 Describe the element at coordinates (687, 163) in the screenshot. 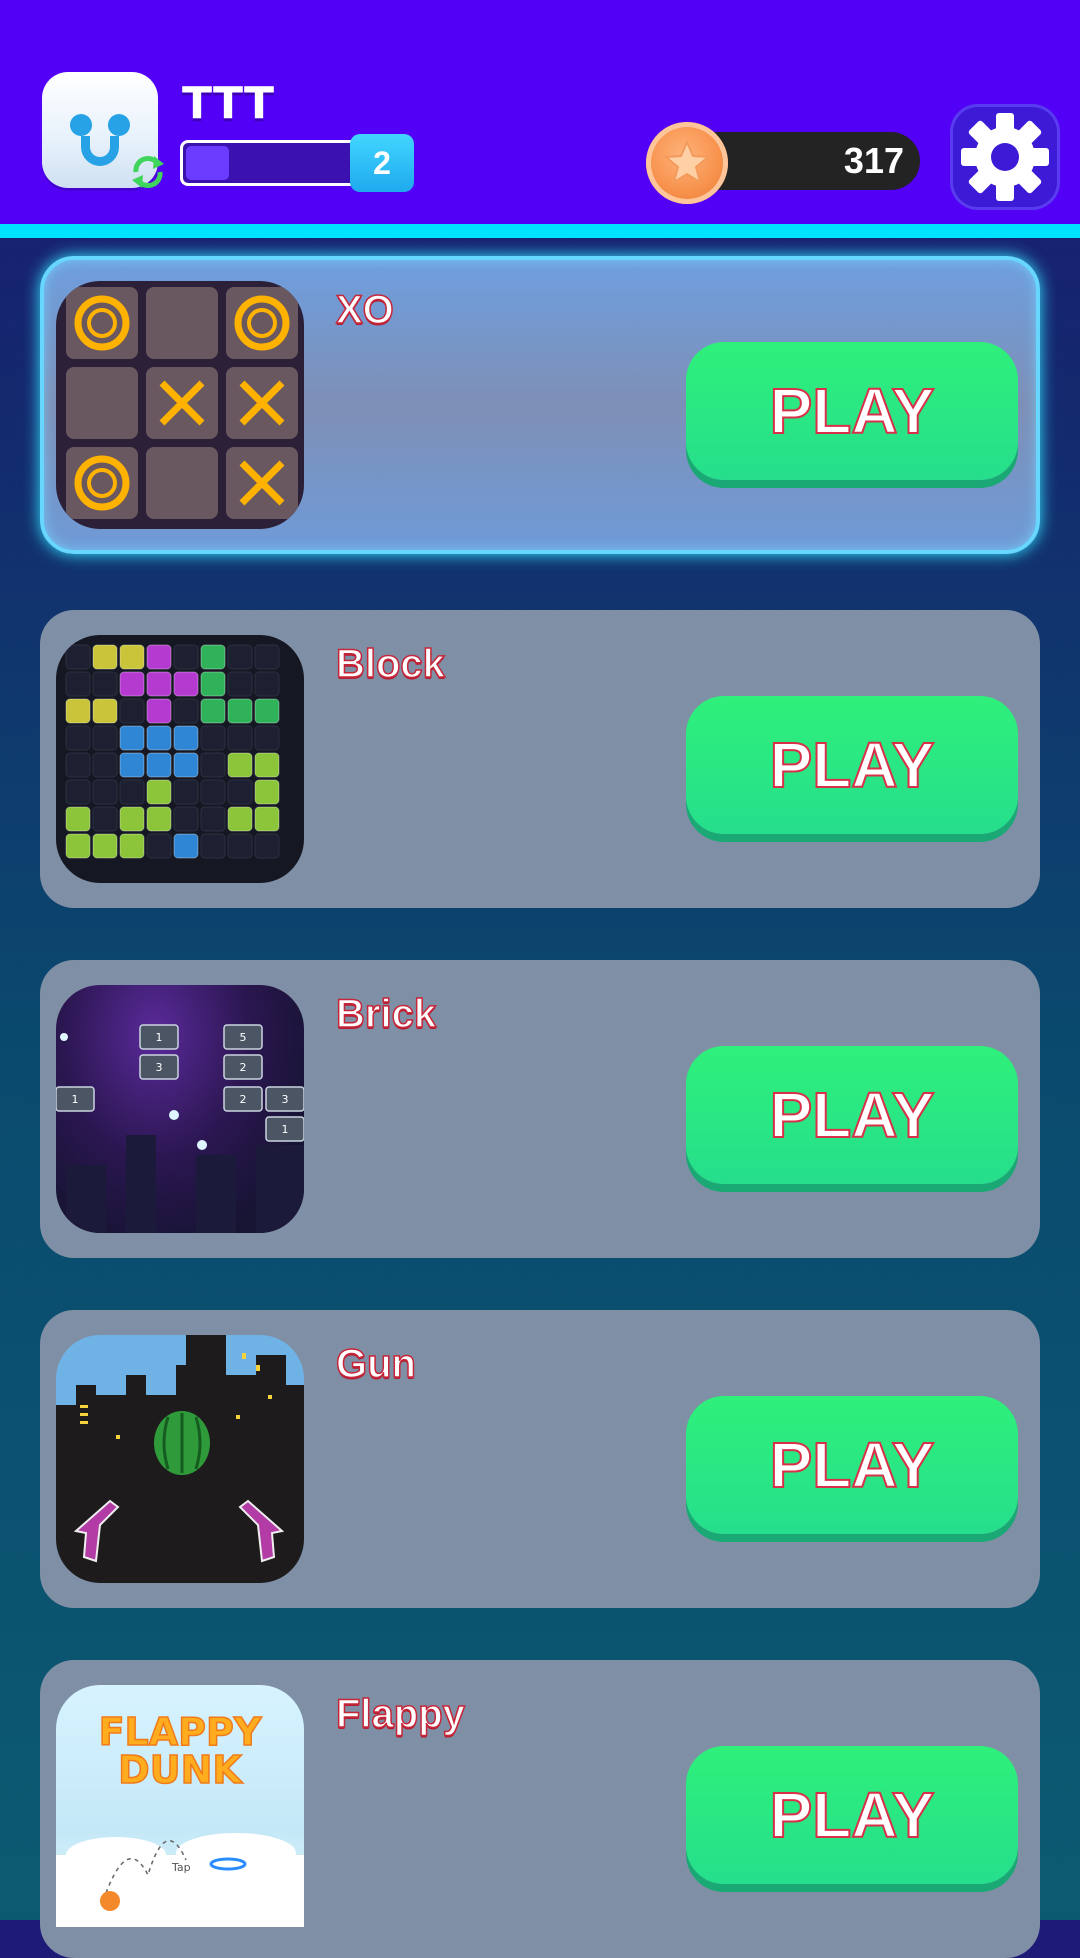

I see `star-coin-icon` at that location.